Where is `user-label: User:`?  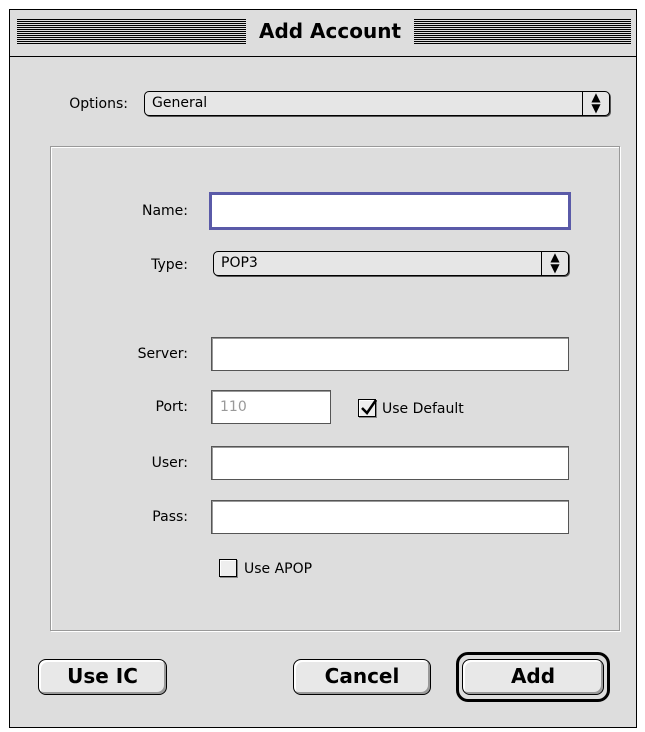
user-label: User: is located at coordinates (169, 463).